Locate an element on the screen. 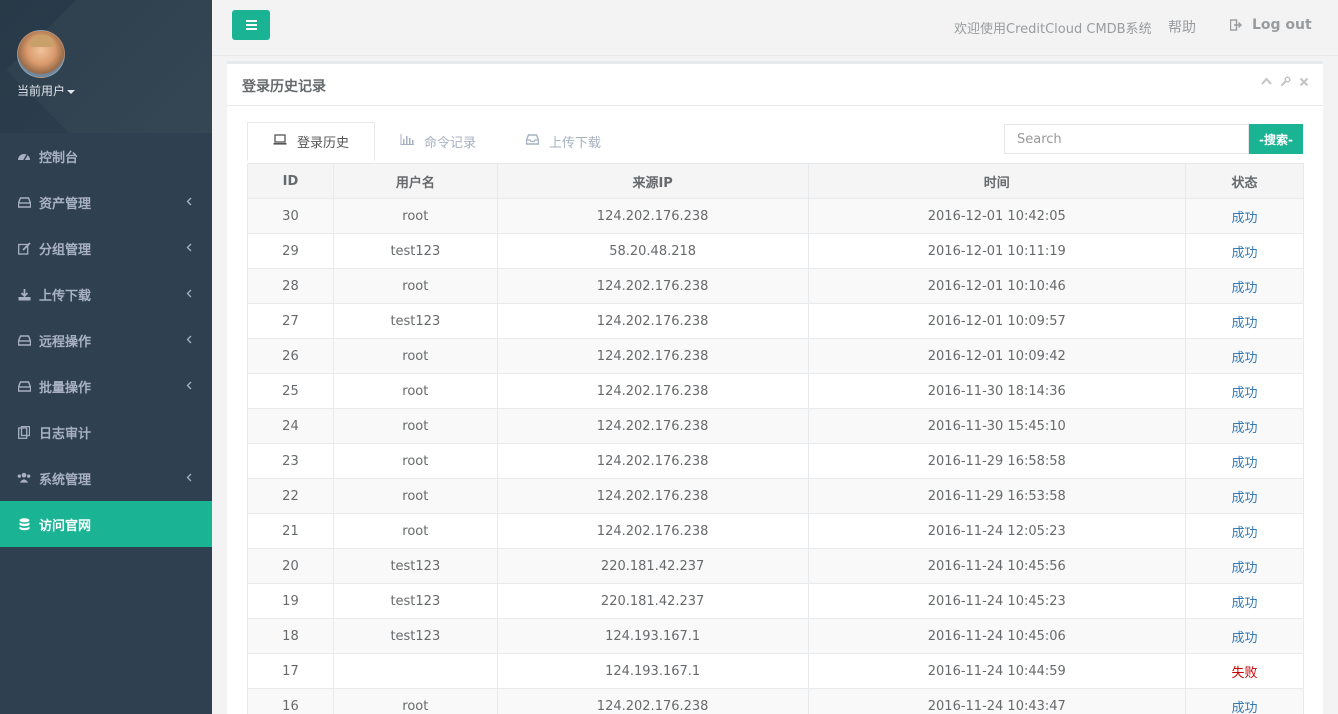 The image size is (1338, 714). cell-id: 24 is located at coordinates (290, 426).